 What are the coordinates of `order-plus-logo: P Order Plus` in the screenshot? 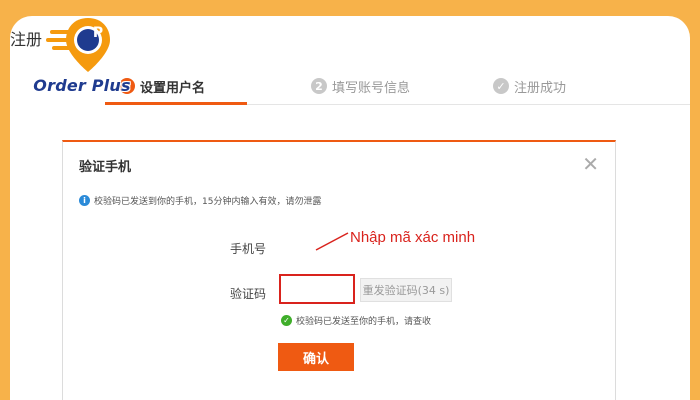 It's located at (82, 59).